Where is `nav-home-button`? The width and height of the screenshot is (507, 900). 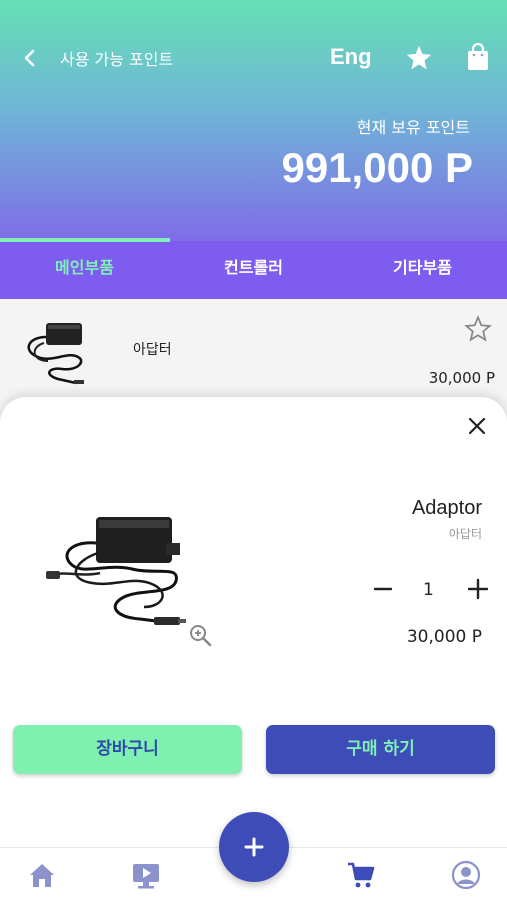
nav-home-button is located at coordinates (42, 875).